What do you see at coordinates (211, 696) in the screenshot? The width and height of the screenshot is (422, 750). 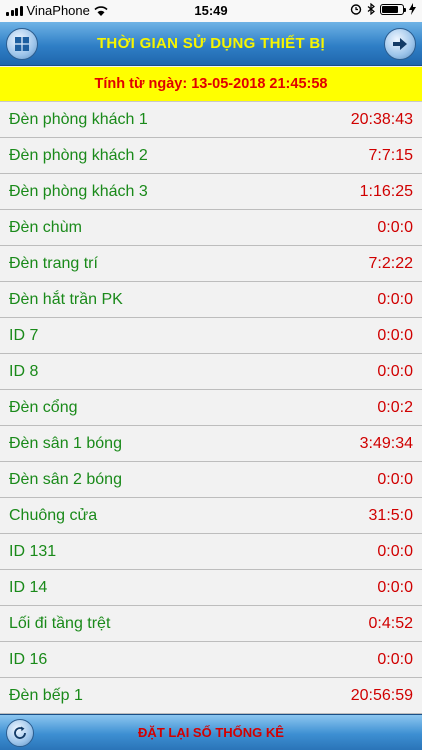 I see `device-row: Đèn bếp 1 20:56:59` at bounding box center [211, 696].